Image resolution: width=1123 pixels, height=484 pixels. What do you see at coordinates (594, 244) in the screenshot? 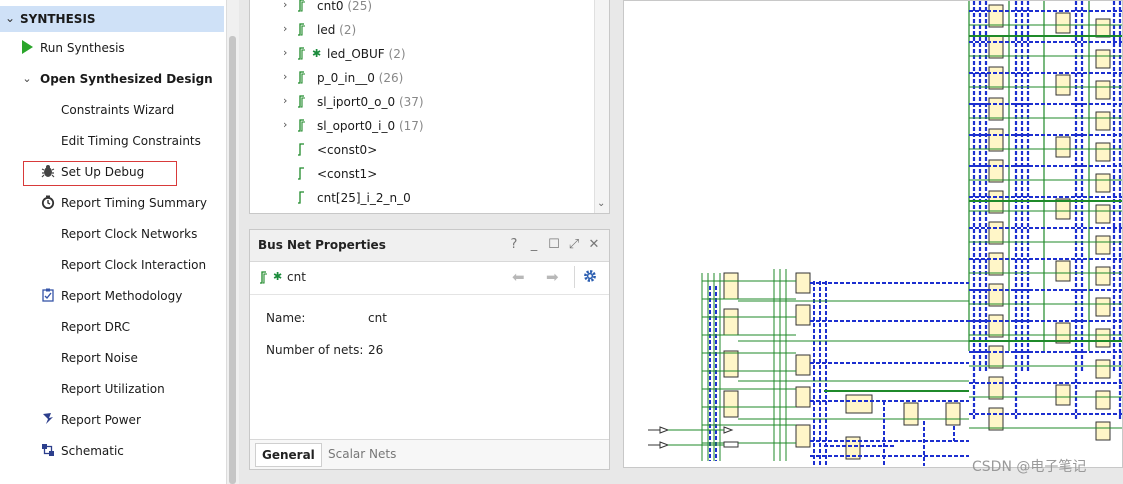
I see `close-icon: ✕` at bounding box center [594, 244].